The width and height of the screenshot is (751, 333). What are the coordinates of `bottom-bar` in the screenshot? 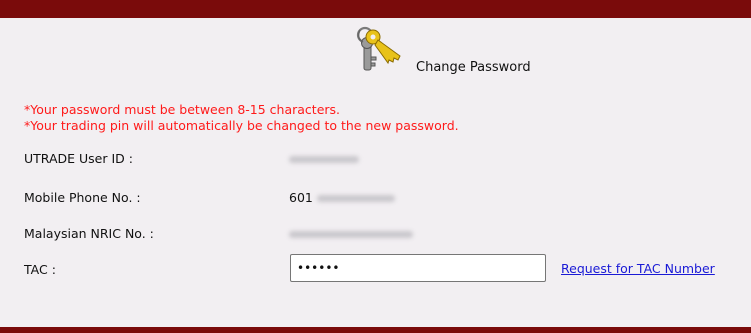 It's located at (375, 330).